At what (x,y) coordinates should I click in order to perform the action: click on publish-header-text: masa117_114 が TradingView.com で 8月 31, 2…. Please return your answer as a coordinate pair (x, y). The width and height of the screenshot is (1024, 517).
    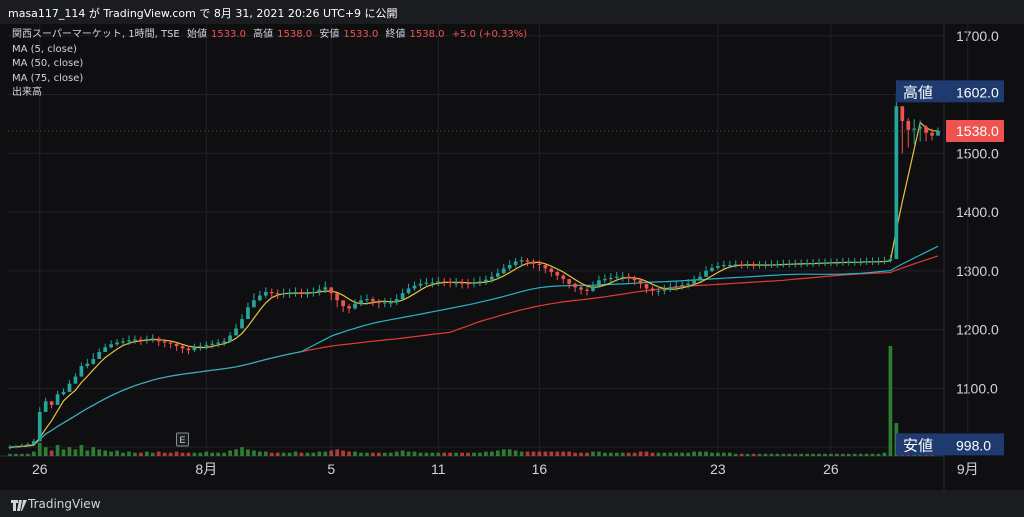
    Looking at the image, I should click on (203, 13).